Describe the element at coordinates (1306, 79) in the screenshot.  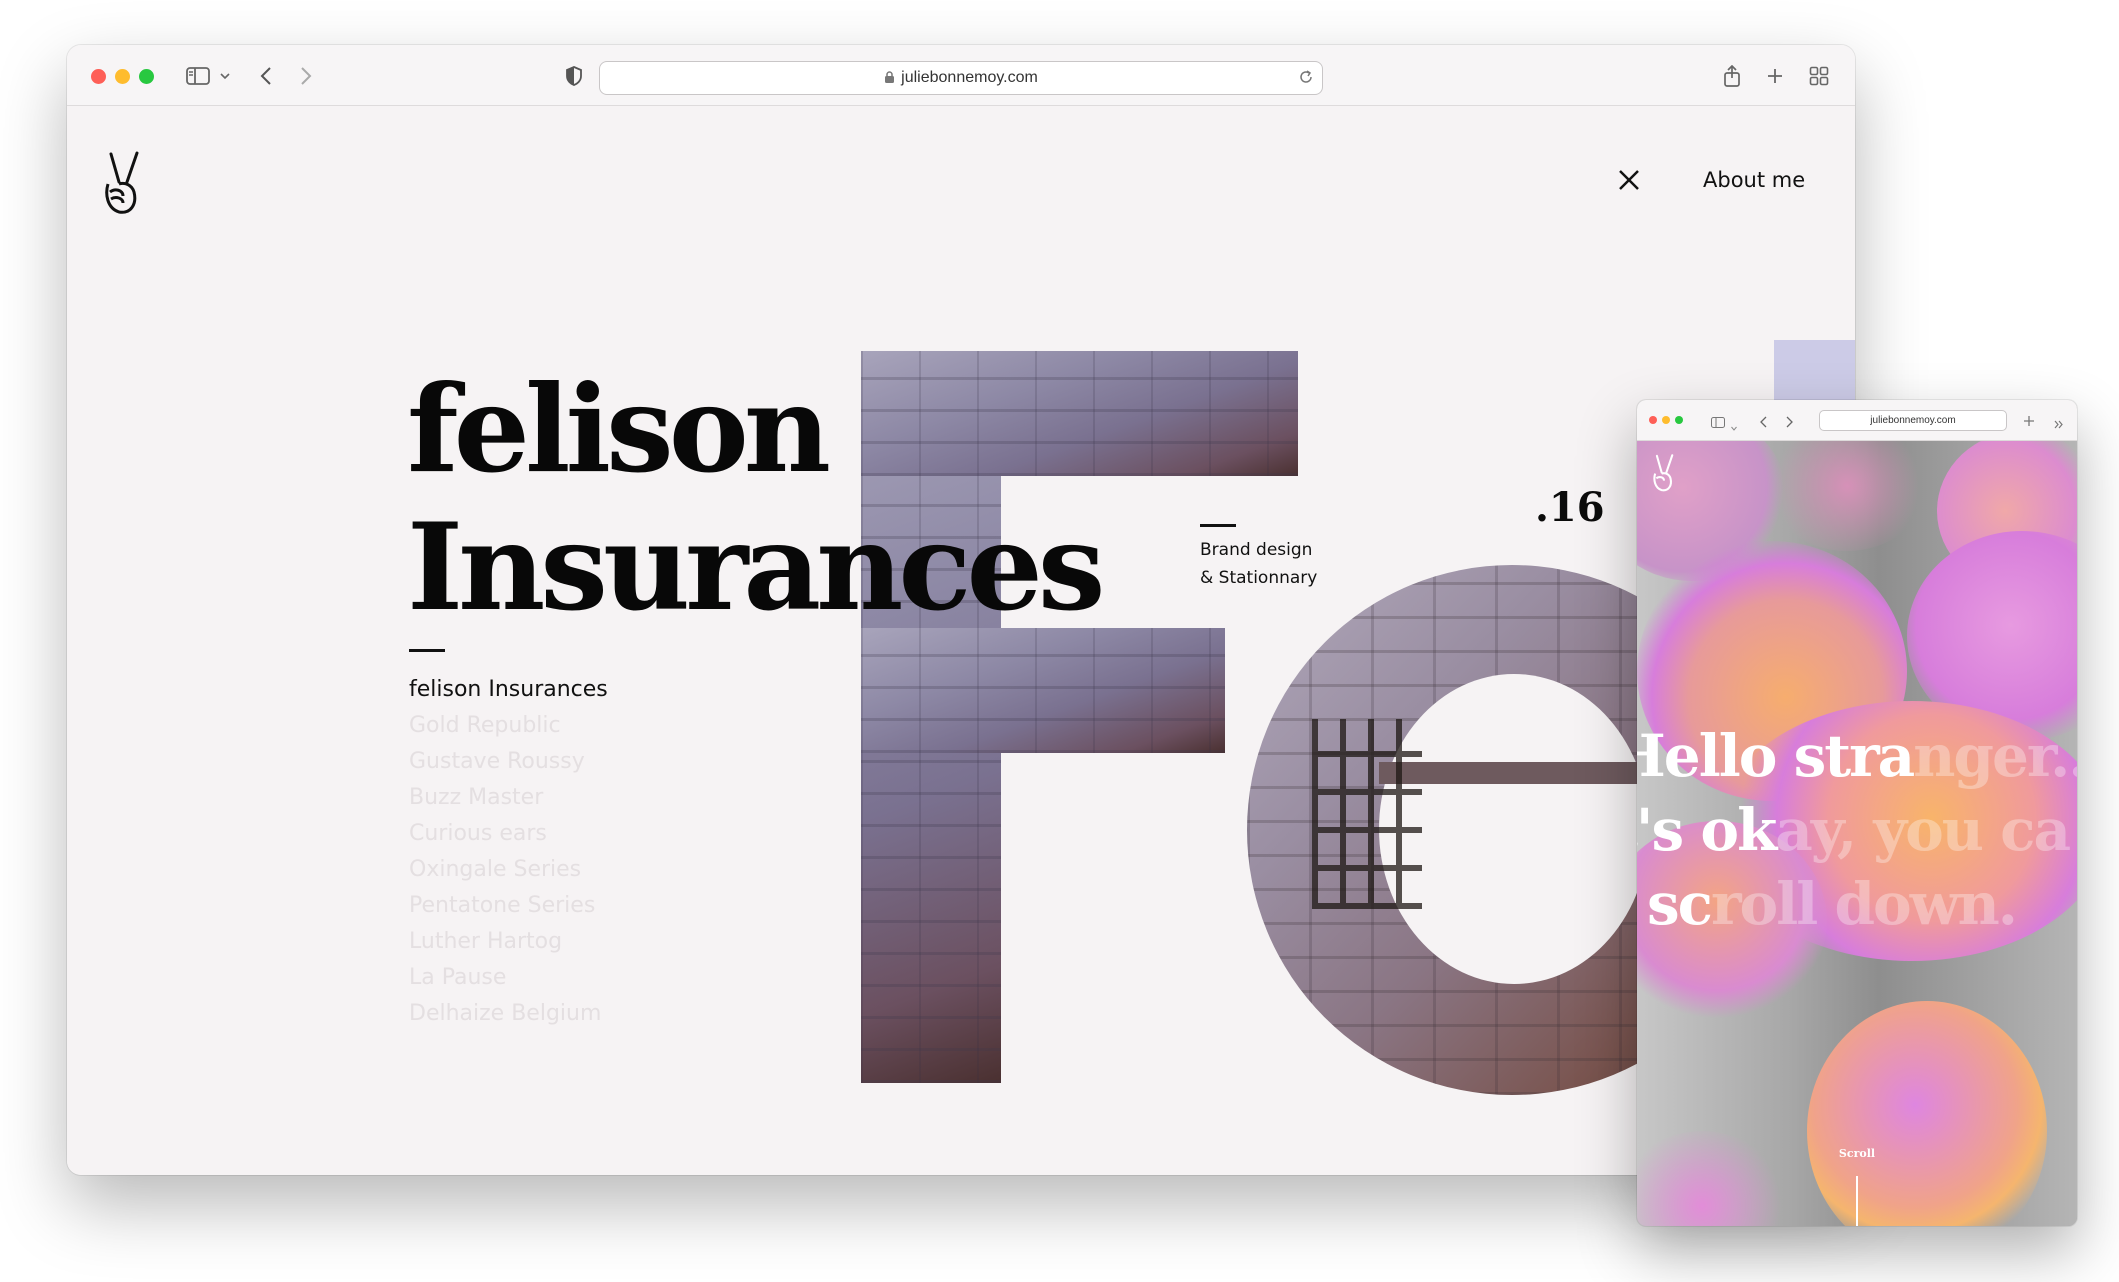
I see `reload-icon` at that location.